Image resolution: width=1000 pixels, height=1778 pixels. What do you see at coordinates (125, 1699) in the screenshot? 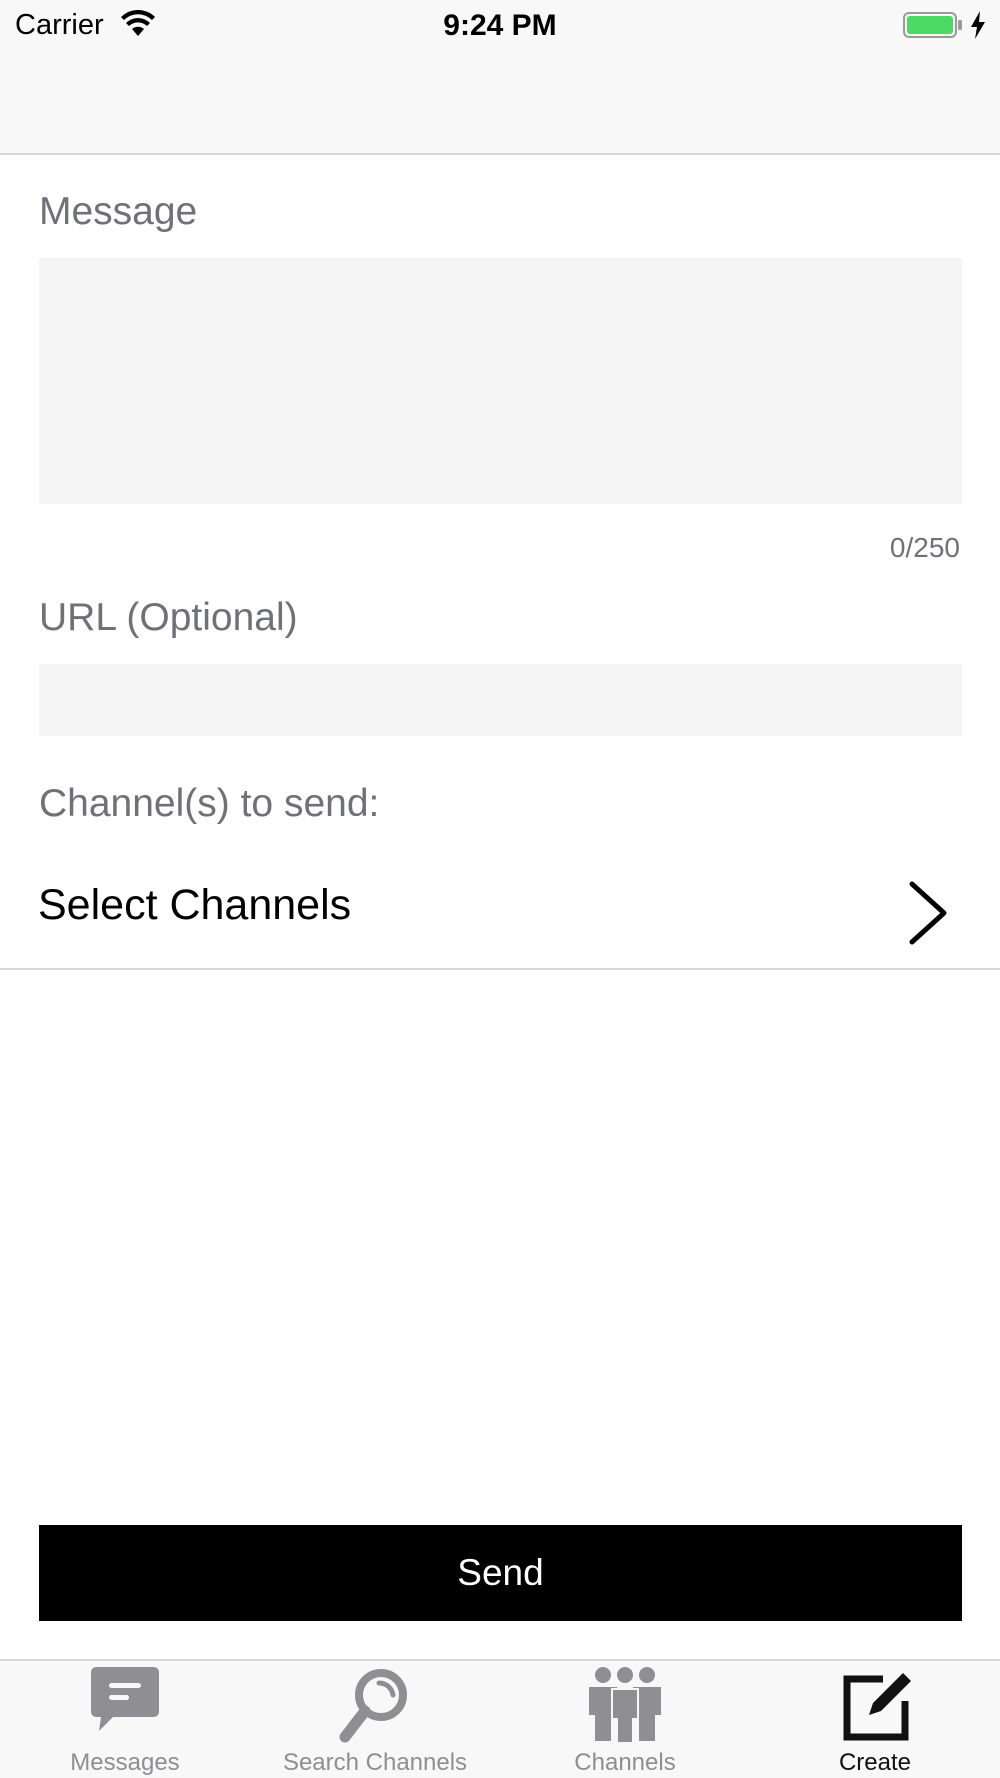
I see `chat-bubble-icon` at bounding box center [125, 1699].